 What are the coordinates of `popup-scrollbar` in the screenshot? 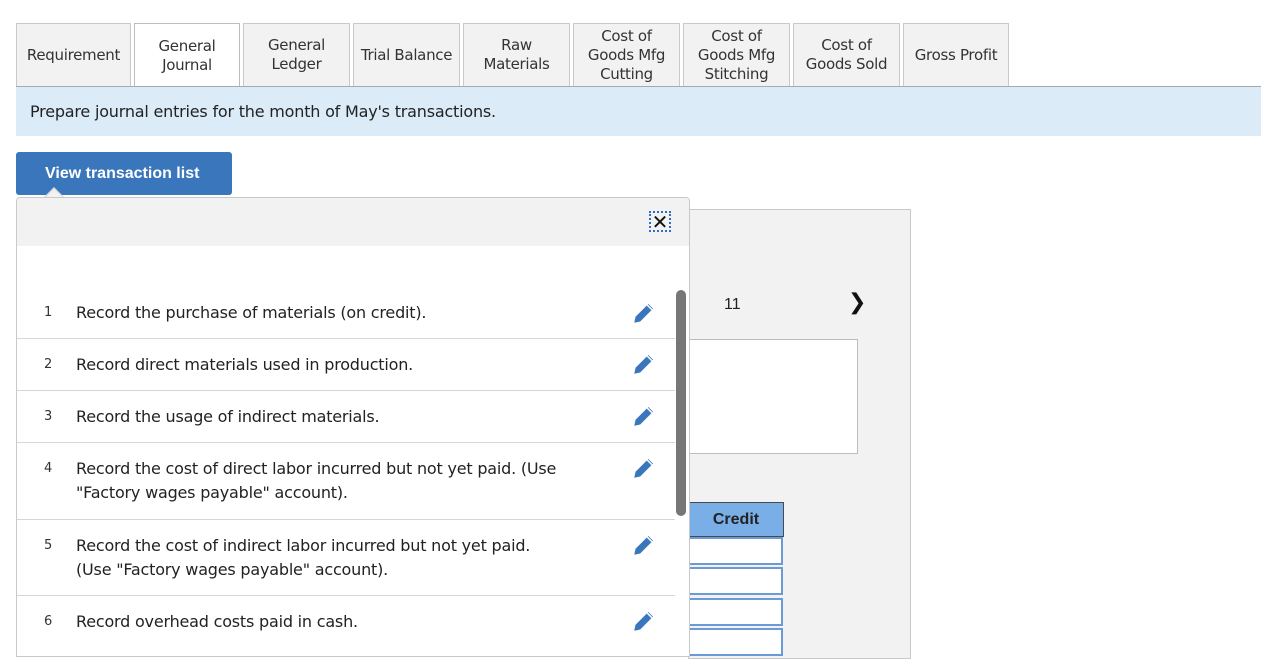 It's located at (681, 403).